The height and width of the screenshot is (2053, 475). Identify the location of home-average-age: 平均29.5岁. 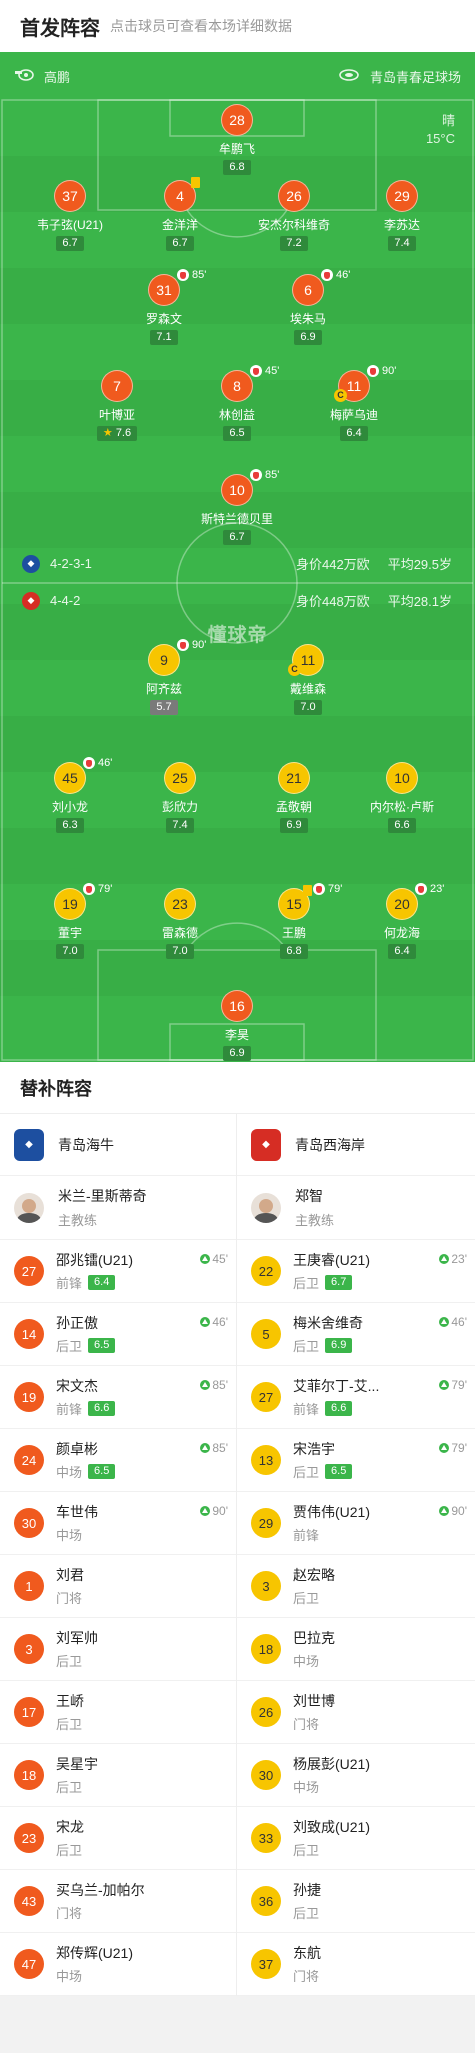
(419, 564).